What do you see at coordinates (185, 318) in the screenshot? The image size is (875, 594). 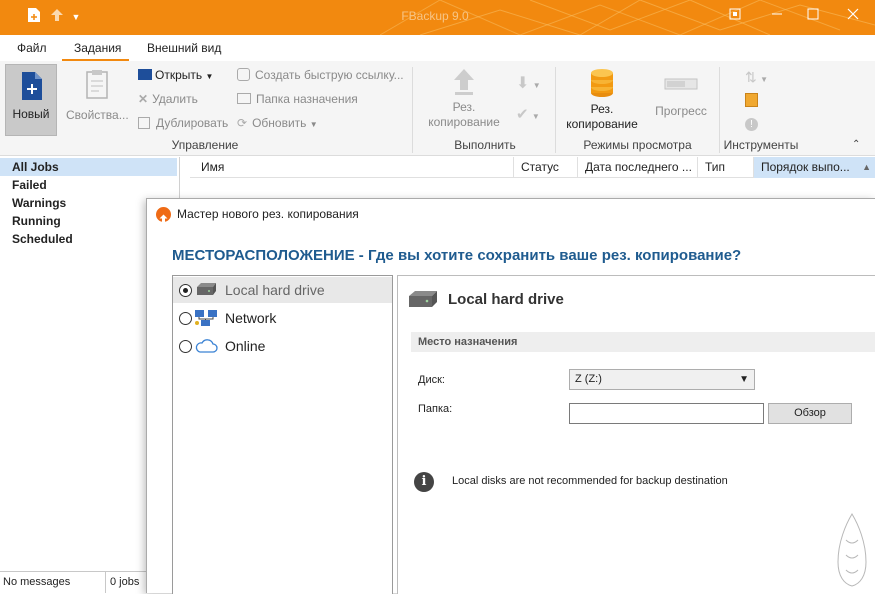 I see `radio-network` at bounding box center [185, 318].